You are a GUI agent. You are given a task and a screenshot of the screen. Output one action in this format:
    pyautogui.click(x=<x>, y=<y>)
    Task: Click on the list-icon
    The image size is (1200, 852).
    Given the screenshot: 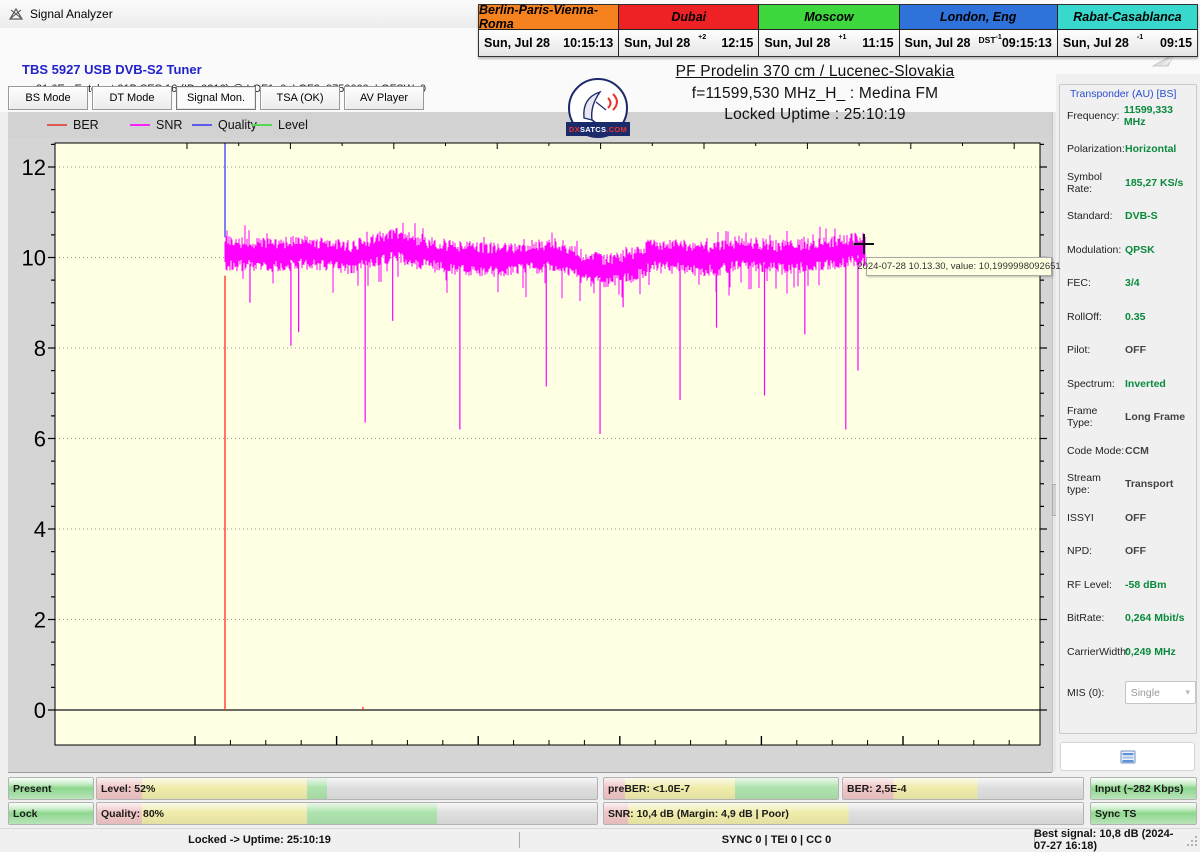 What is the action you would take?
    pyautogui.click(x=1127, y=756)
    